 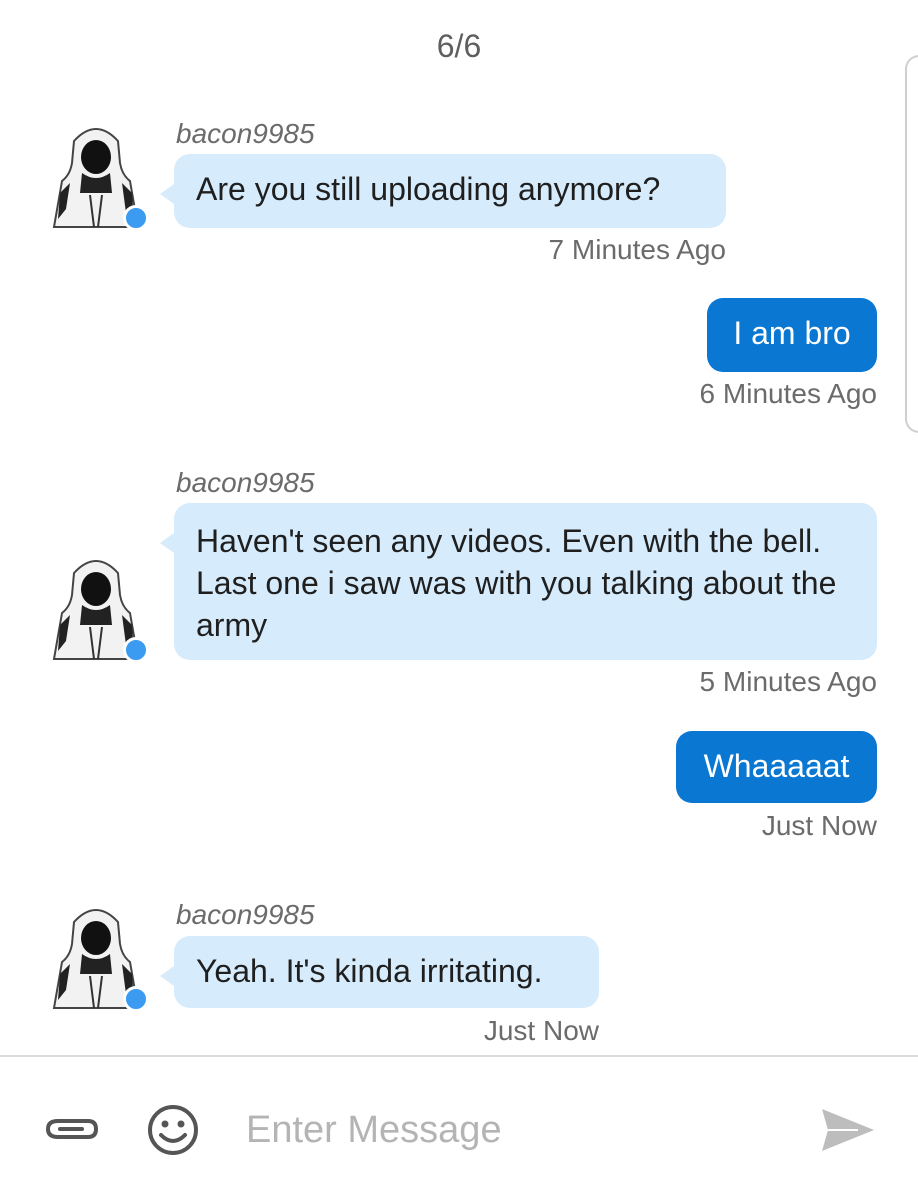 I want to click on incoming-message-bubble: Are you still uploading anymore?, so click(x=443, y=191).